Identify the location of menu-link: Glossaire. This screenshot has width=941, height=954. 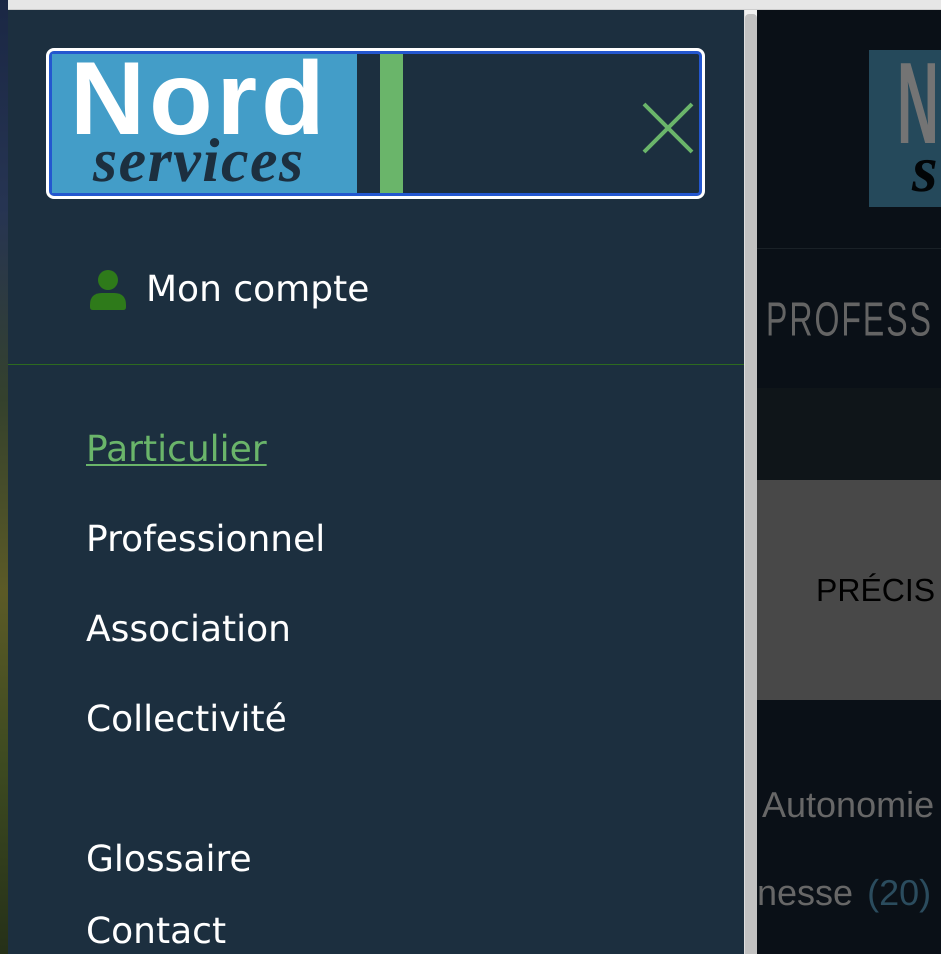
(169, 860).